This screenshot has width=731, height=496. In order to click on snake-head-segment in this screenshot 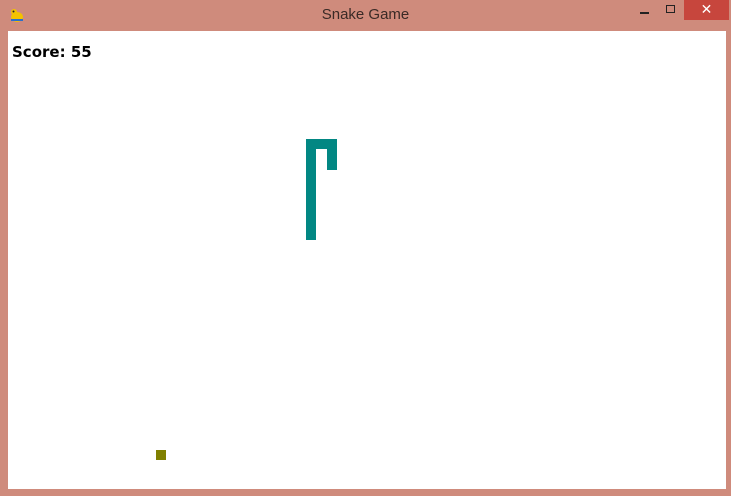, I will do `click(332, 154)`.